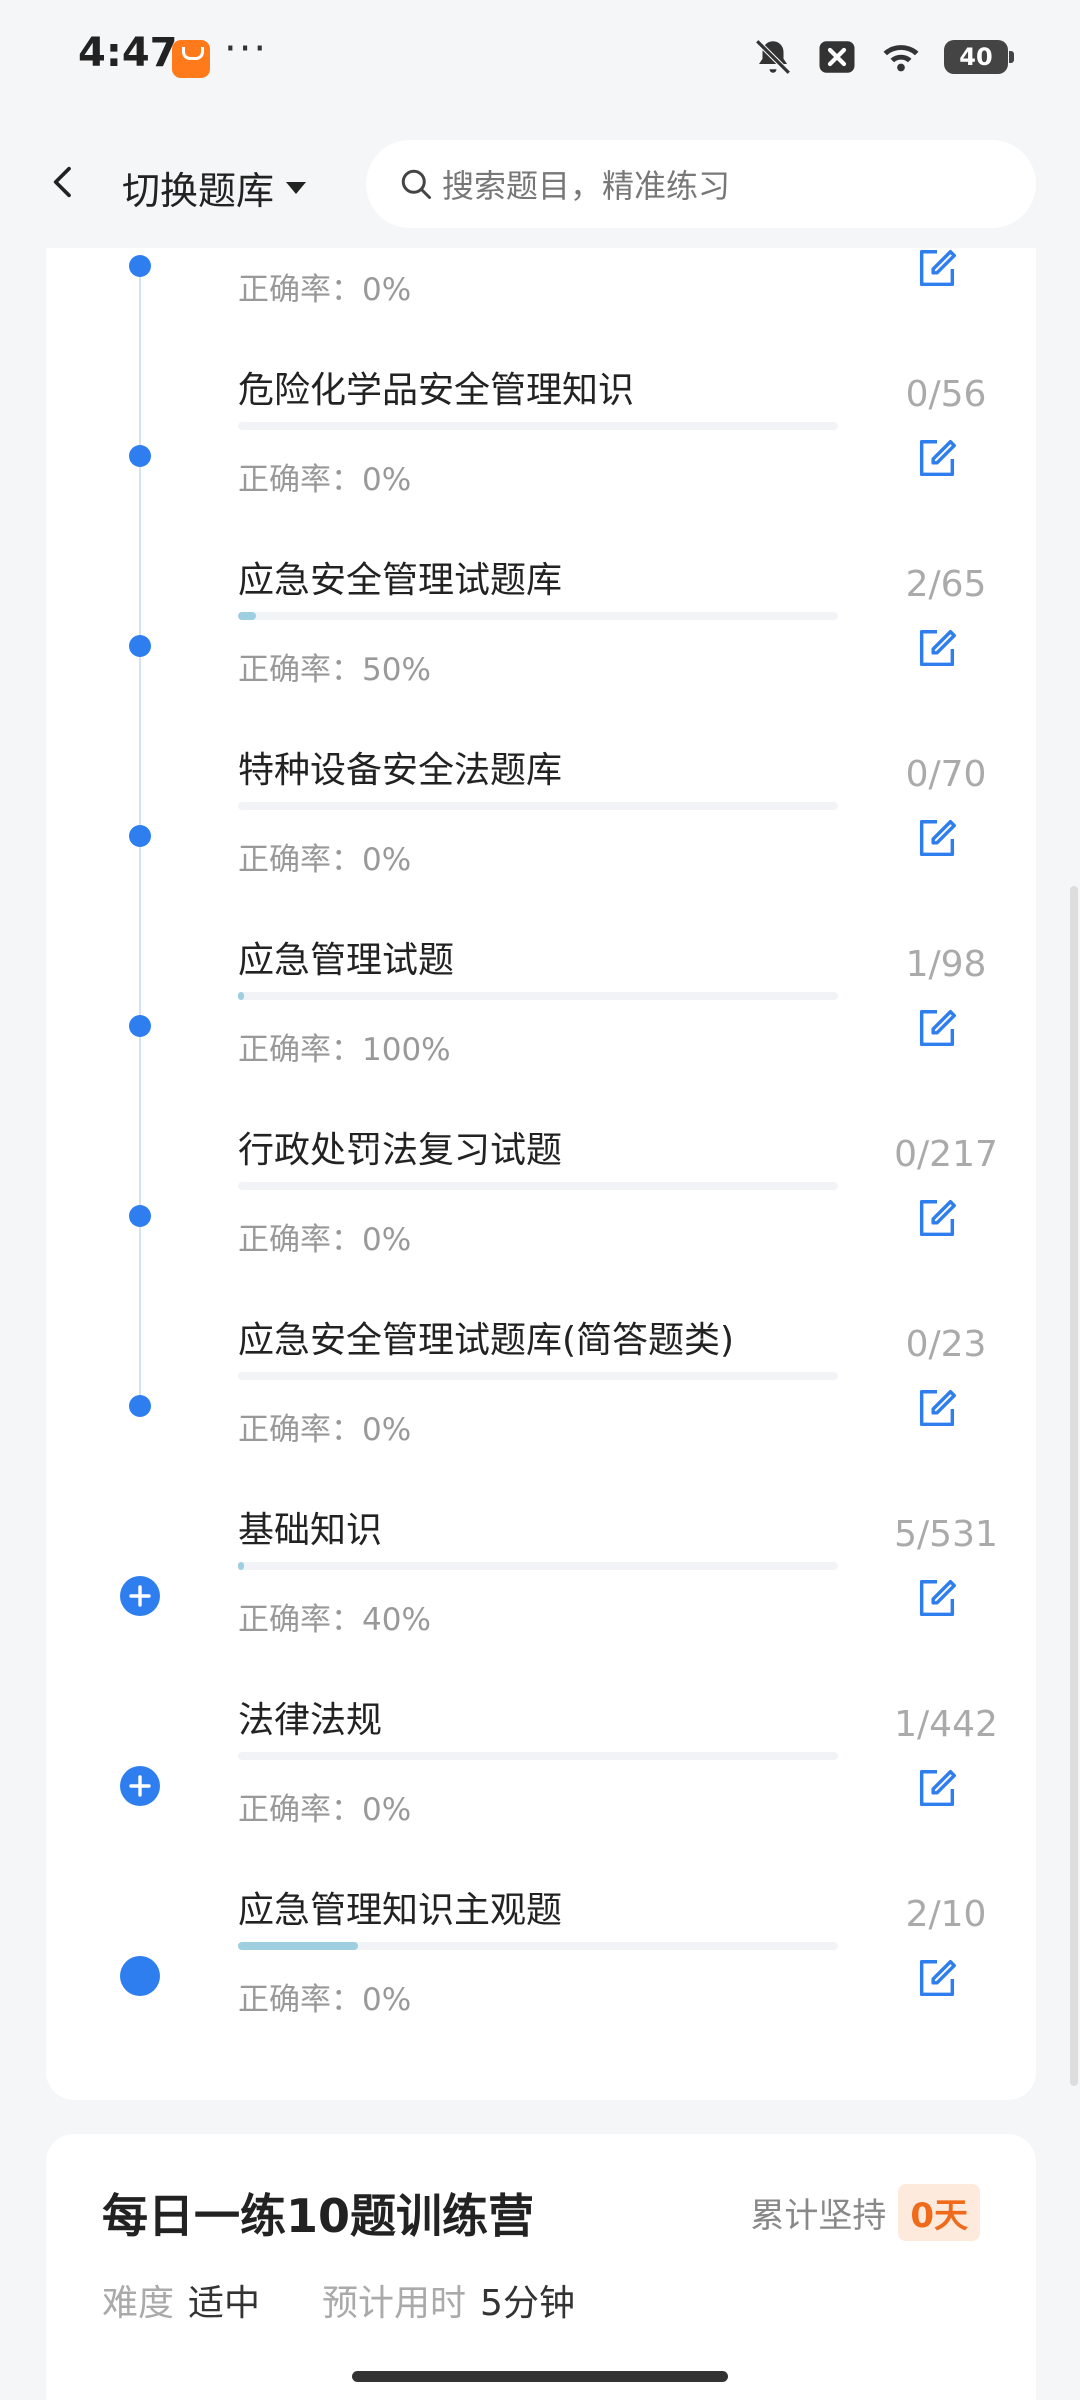 The width and height of the screenshot is (1080, 2400). I want to click on item-title: 应急安全管理试题库(简答题类), so click(486, 1340).